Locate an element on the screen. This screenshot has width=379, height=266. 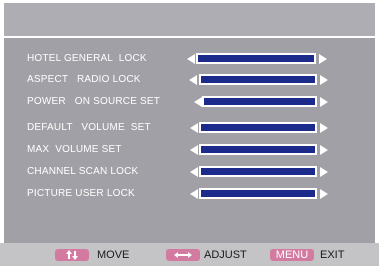
menu-item-label: CHANNEL SCAN LOCK is located at coordinates (83, 171).